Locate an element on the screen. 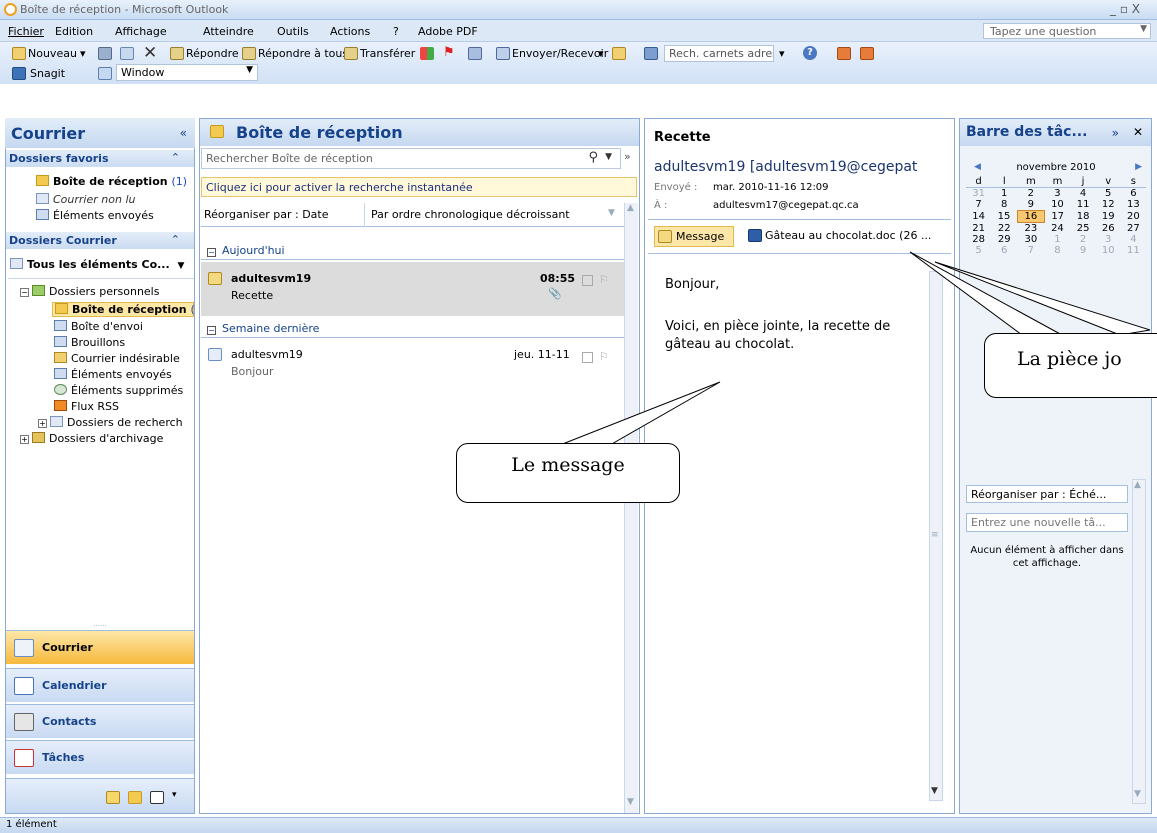 This screenshot has width=1157, height=833. favorite-unread: Courrier non lu is located at coordinates (85, 199).